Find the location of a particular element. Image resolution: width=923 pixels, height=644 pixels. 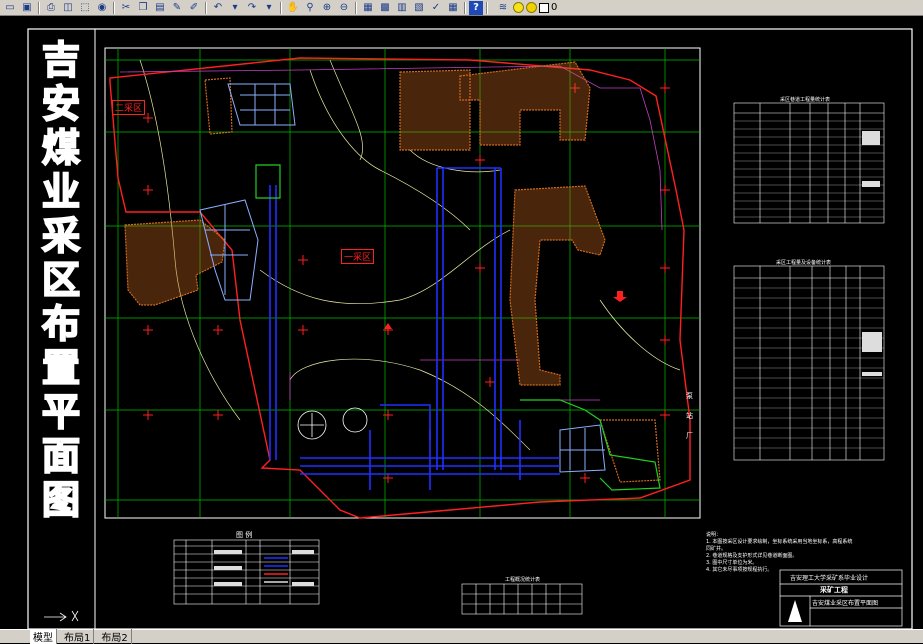

tab-model: 模型 is located at coordinates (43, 636).